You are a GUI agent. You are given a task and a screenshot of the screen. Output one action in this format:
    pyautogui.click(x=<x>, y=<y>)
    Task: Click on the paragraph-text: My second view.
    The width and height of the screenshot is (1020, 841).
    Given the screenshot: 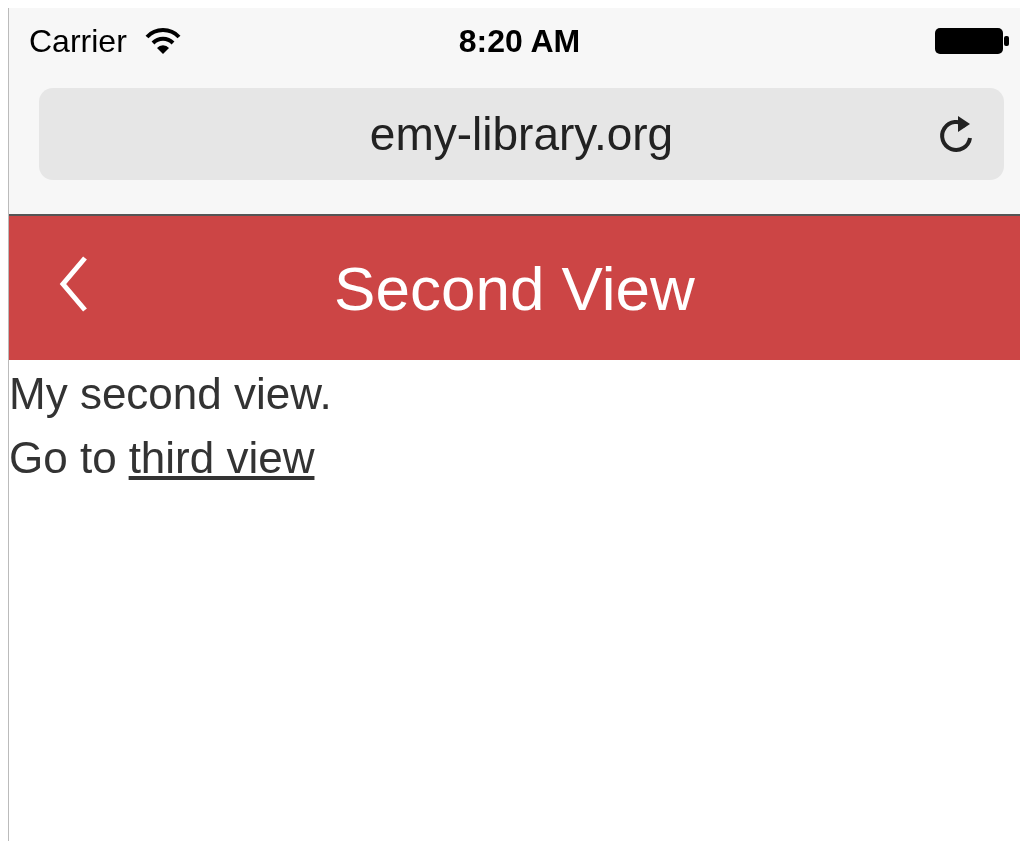 What is the action you would take?
    pyautogui.click(x=171, y=394)
    